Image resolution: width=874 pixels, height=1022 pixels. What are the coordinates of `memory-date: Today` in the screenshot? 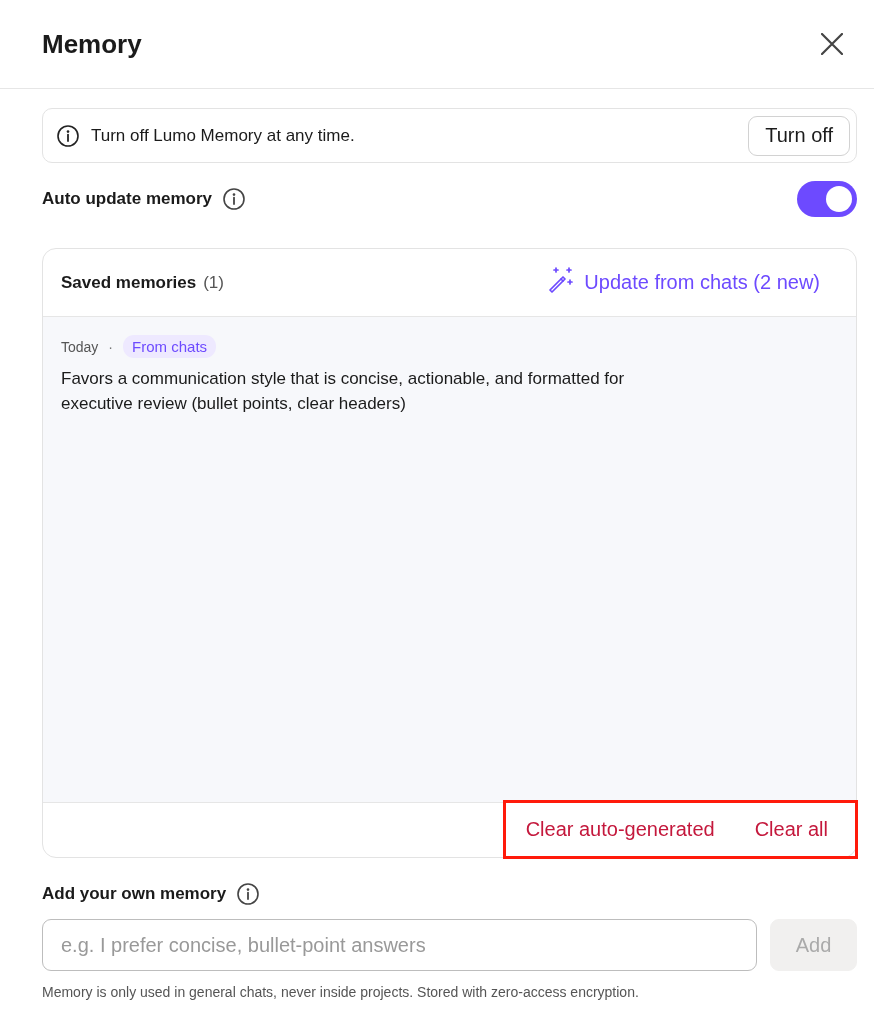 It's located at (80, 346).